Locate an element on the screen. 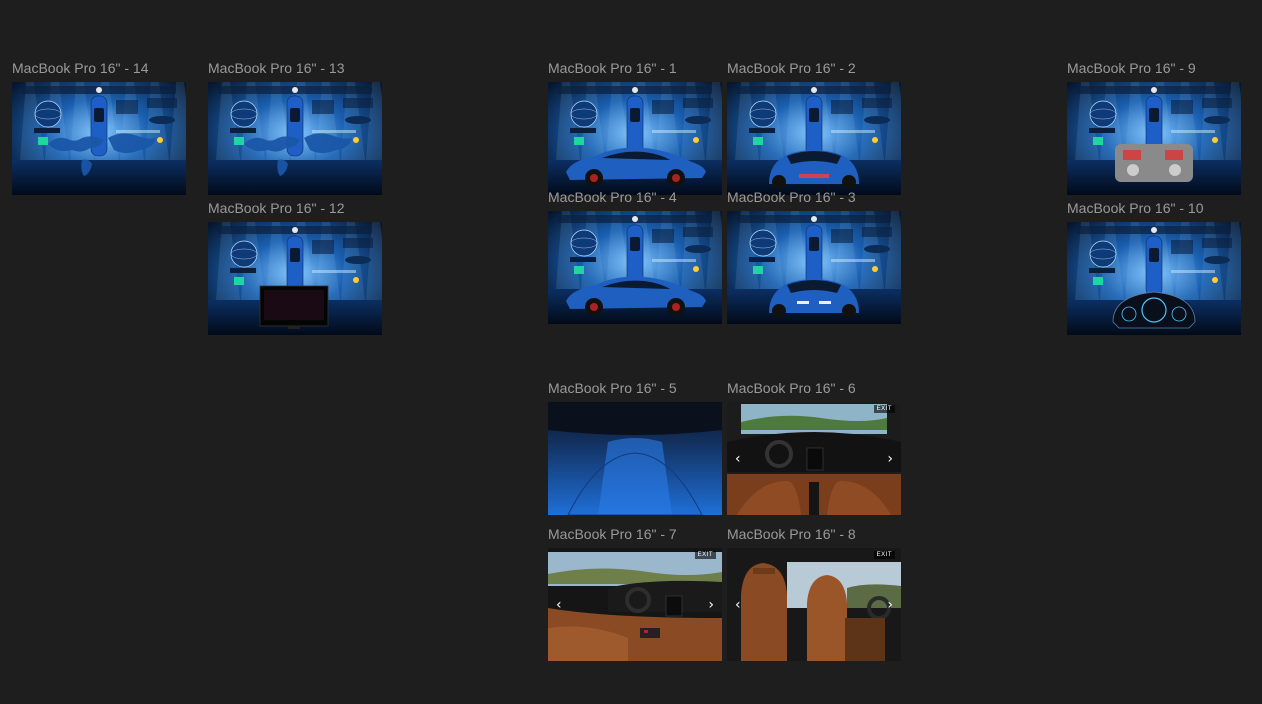 This screenshot has height=704, width=1262. artboard-label: MacBook Pro 16" - 13 is located at coordinates (276, 68).